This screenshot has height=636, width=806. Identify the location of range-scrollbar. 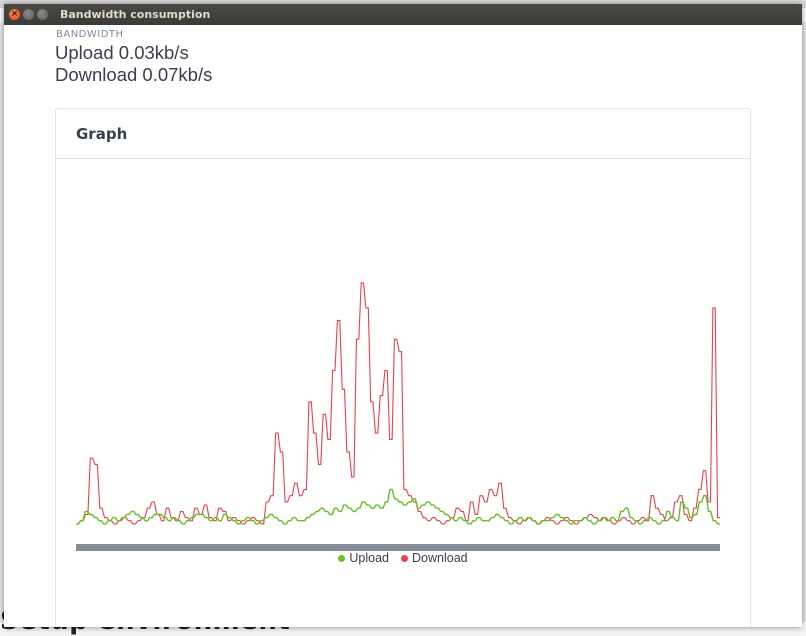
(398, 547).